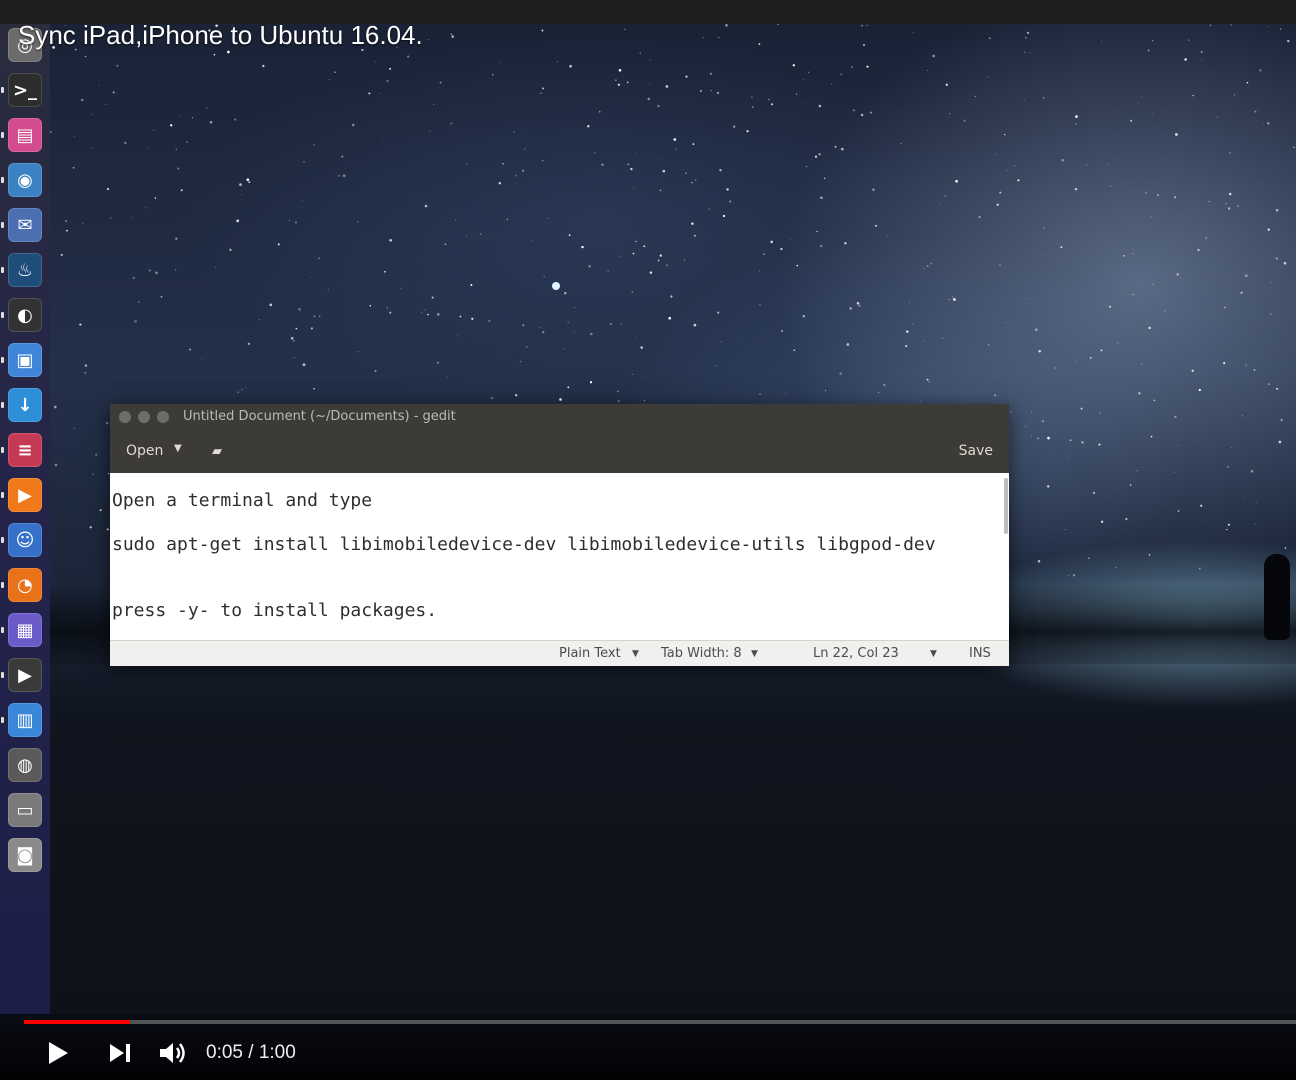 The image size is (1296, 1080). Describe the element at coordinates (25, 810) in the screenshot. I see `launcher-item-display: ▭` at that location.